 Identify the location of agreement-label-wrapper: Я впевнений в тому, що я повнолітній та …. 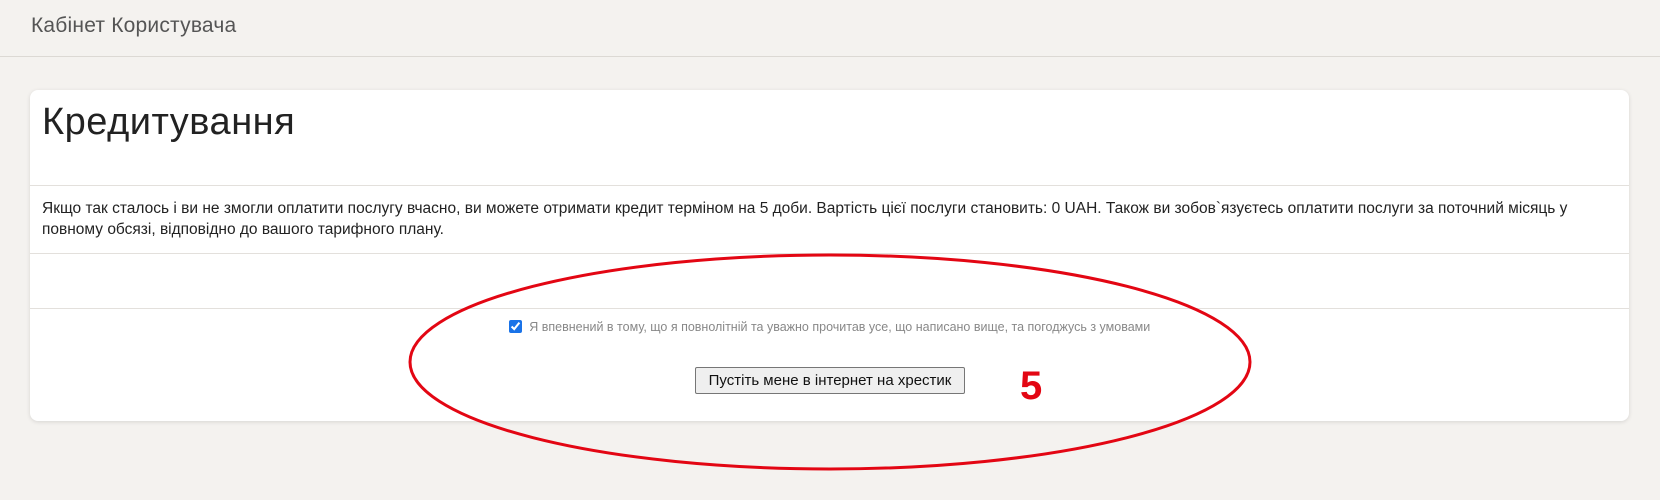
(829, 327).